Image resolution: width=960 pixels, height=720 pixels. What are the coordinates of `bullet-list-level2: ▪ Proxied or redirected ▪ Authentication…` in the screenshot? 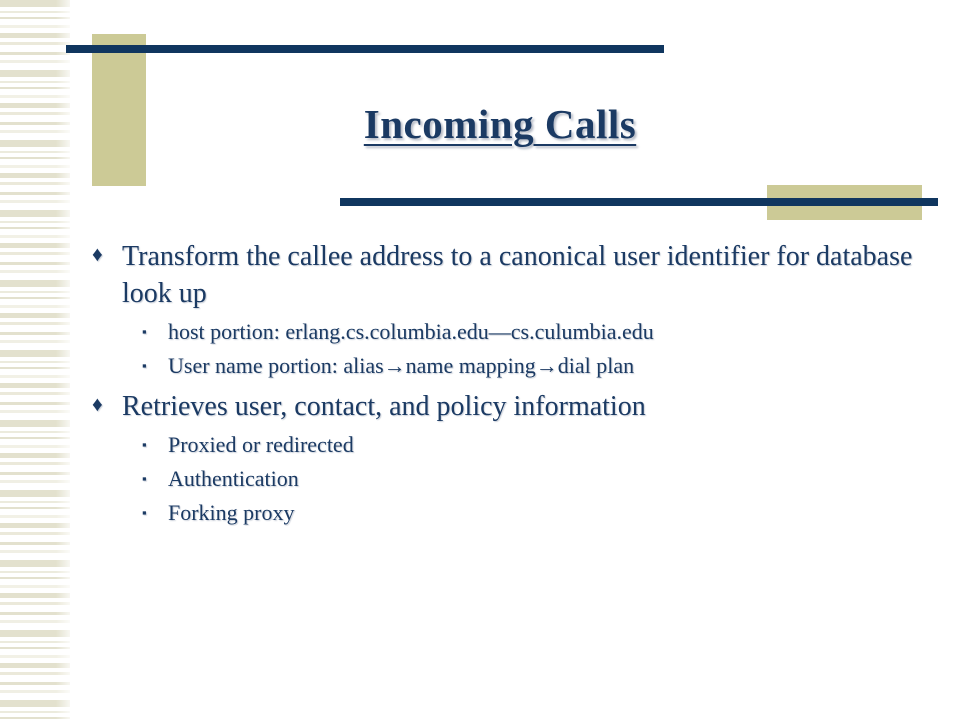 It's located at (532, 479).